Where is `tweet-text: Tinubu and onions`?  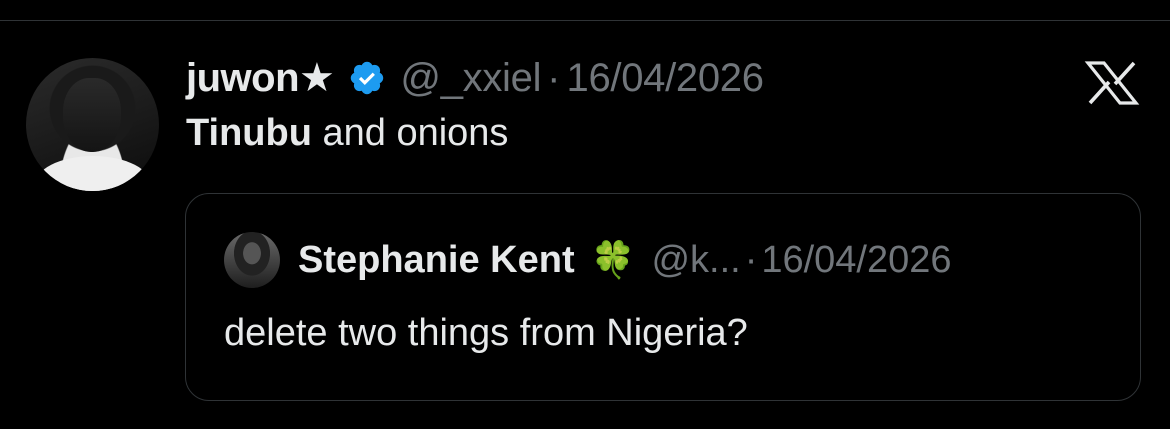
tweet-text: Tinubu and onions is located at coordinates (347, 133).